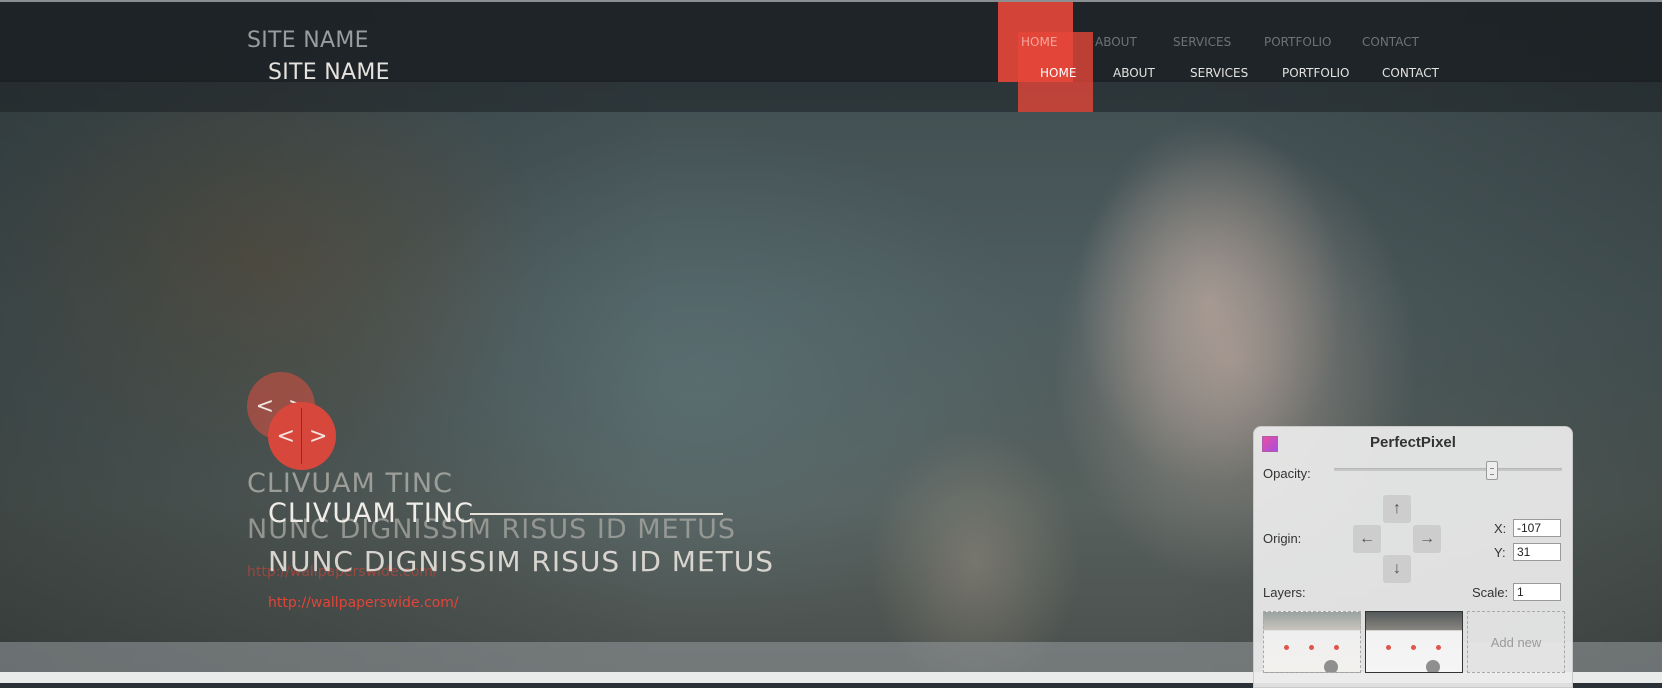  I want to click on slide-title-overlay: CLIVUAM TINC, so click(350, 483).